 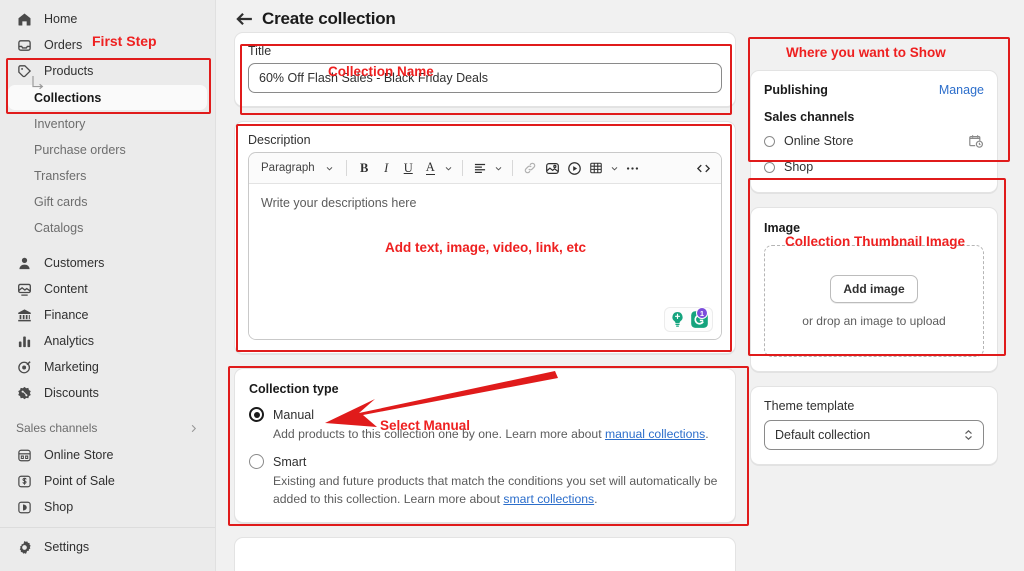 What do you see at coordinates (448, 168) in the screenshot?
I see `text-color-chevron-down-icon` at bounding box center [448, 168].